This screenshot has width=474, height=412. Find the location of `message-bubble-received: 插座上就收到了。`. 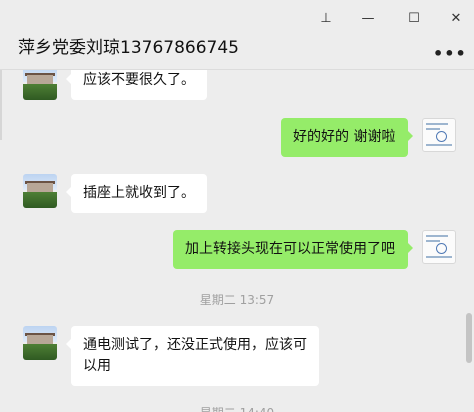

message-bubble-received: 插座上就收到了。 is located at coordinates (136, 193).